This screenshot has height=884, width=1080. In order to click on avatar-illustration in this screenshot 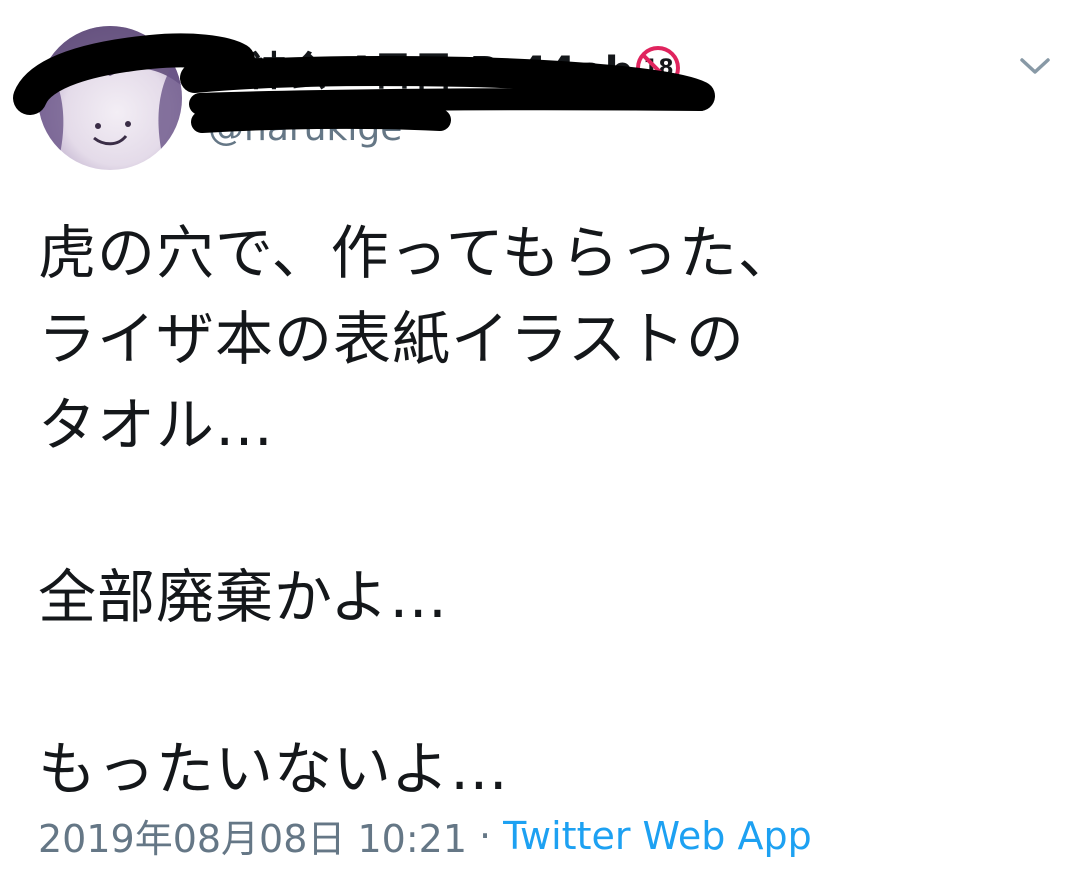, I will do `click(110, 98)`.